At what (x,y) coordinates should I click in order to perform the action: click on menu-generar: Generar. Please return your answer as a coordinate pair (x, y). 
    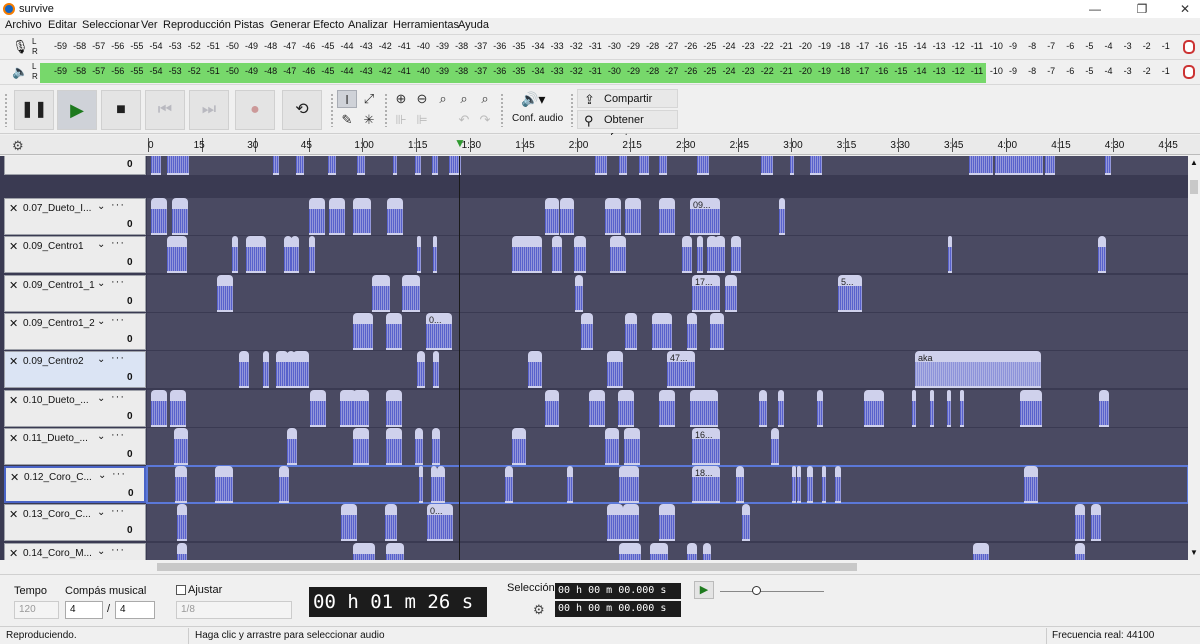
    Looking at the image, I should click on (290, 25).